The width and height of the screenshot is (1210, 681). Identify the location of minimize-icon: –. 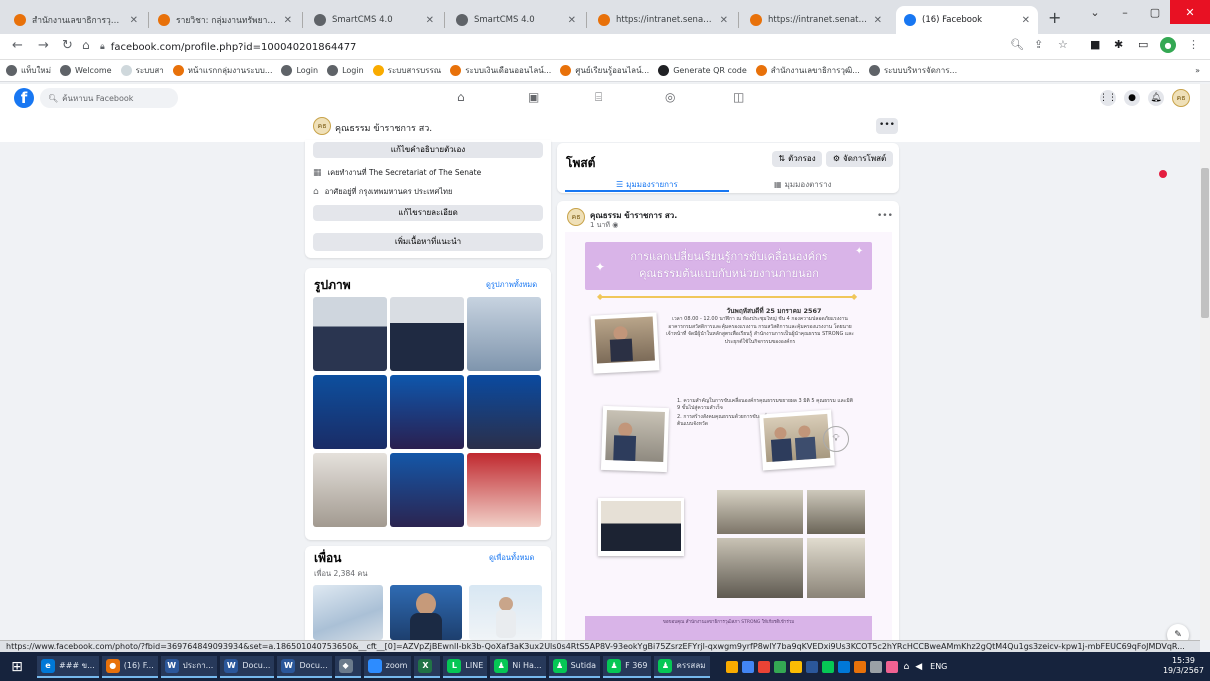
(1125, 12).